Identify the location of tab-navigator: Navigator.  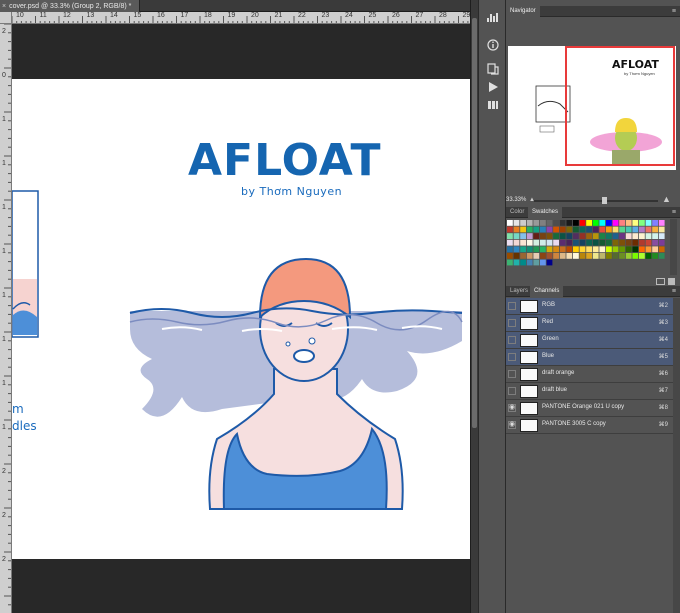
(523, 11).